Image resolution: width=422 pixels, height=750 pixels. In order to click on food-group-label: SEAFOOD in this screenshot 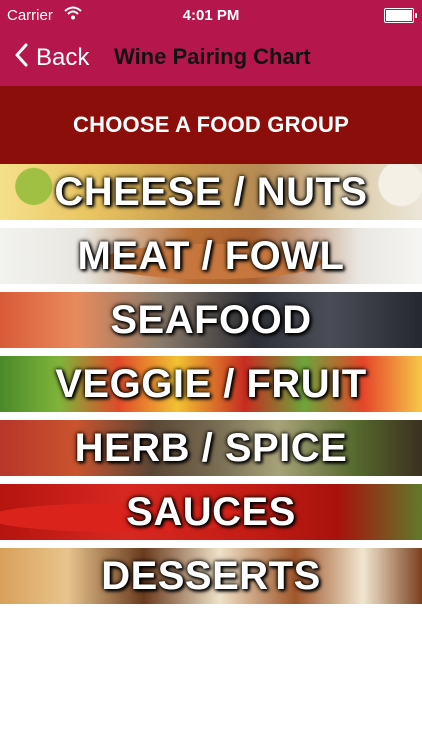, I will do `click(211, 319)`.